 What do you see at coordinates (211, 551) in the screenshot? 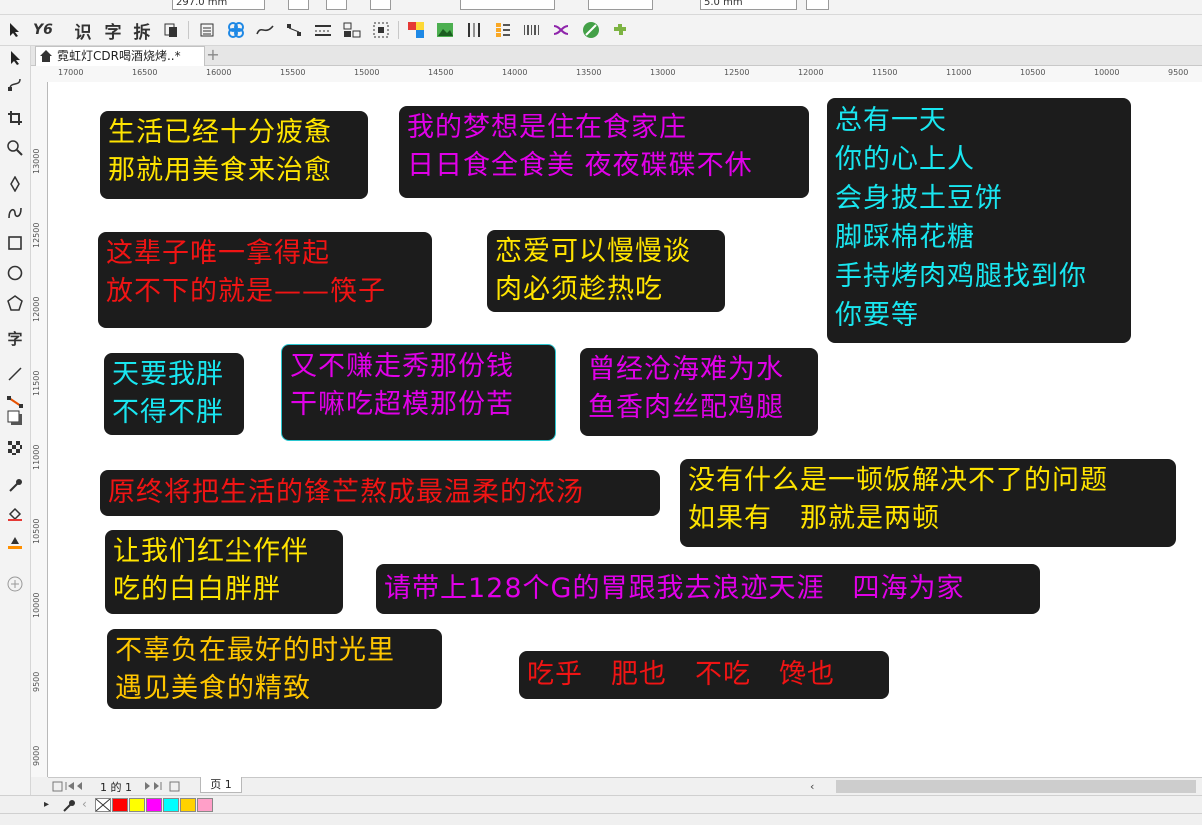
I see `text-line: 让我们红尘作伴` at bounding box center [211, 551].